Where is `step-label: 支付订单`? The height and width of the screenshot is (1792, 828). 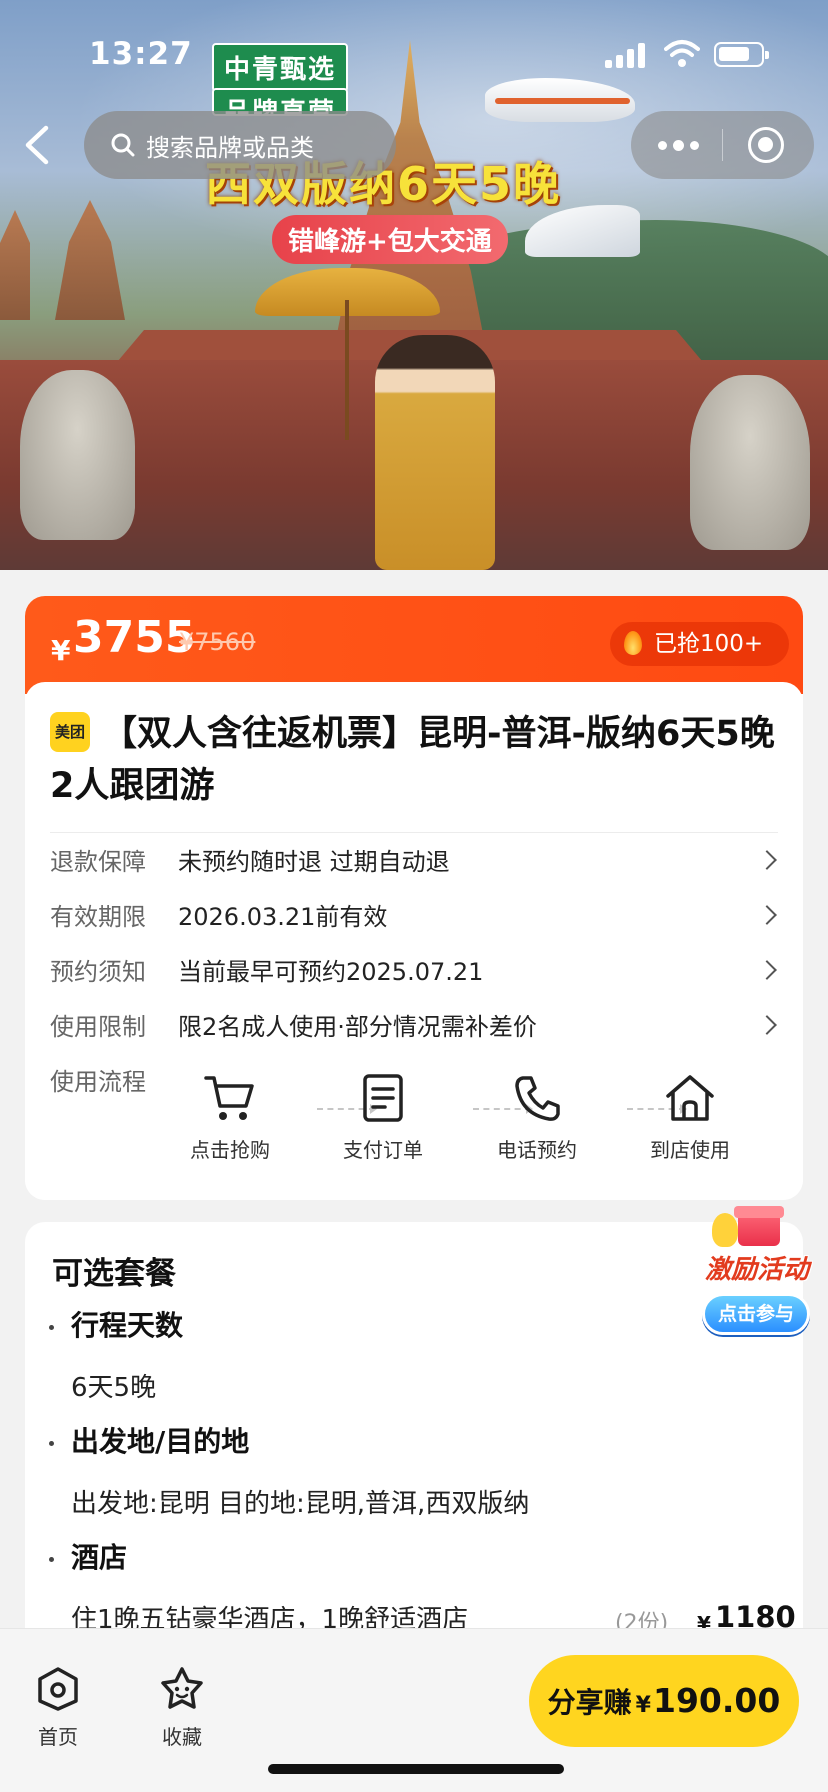
step-label: 支付订单 is located at coordinates (383, 1150).